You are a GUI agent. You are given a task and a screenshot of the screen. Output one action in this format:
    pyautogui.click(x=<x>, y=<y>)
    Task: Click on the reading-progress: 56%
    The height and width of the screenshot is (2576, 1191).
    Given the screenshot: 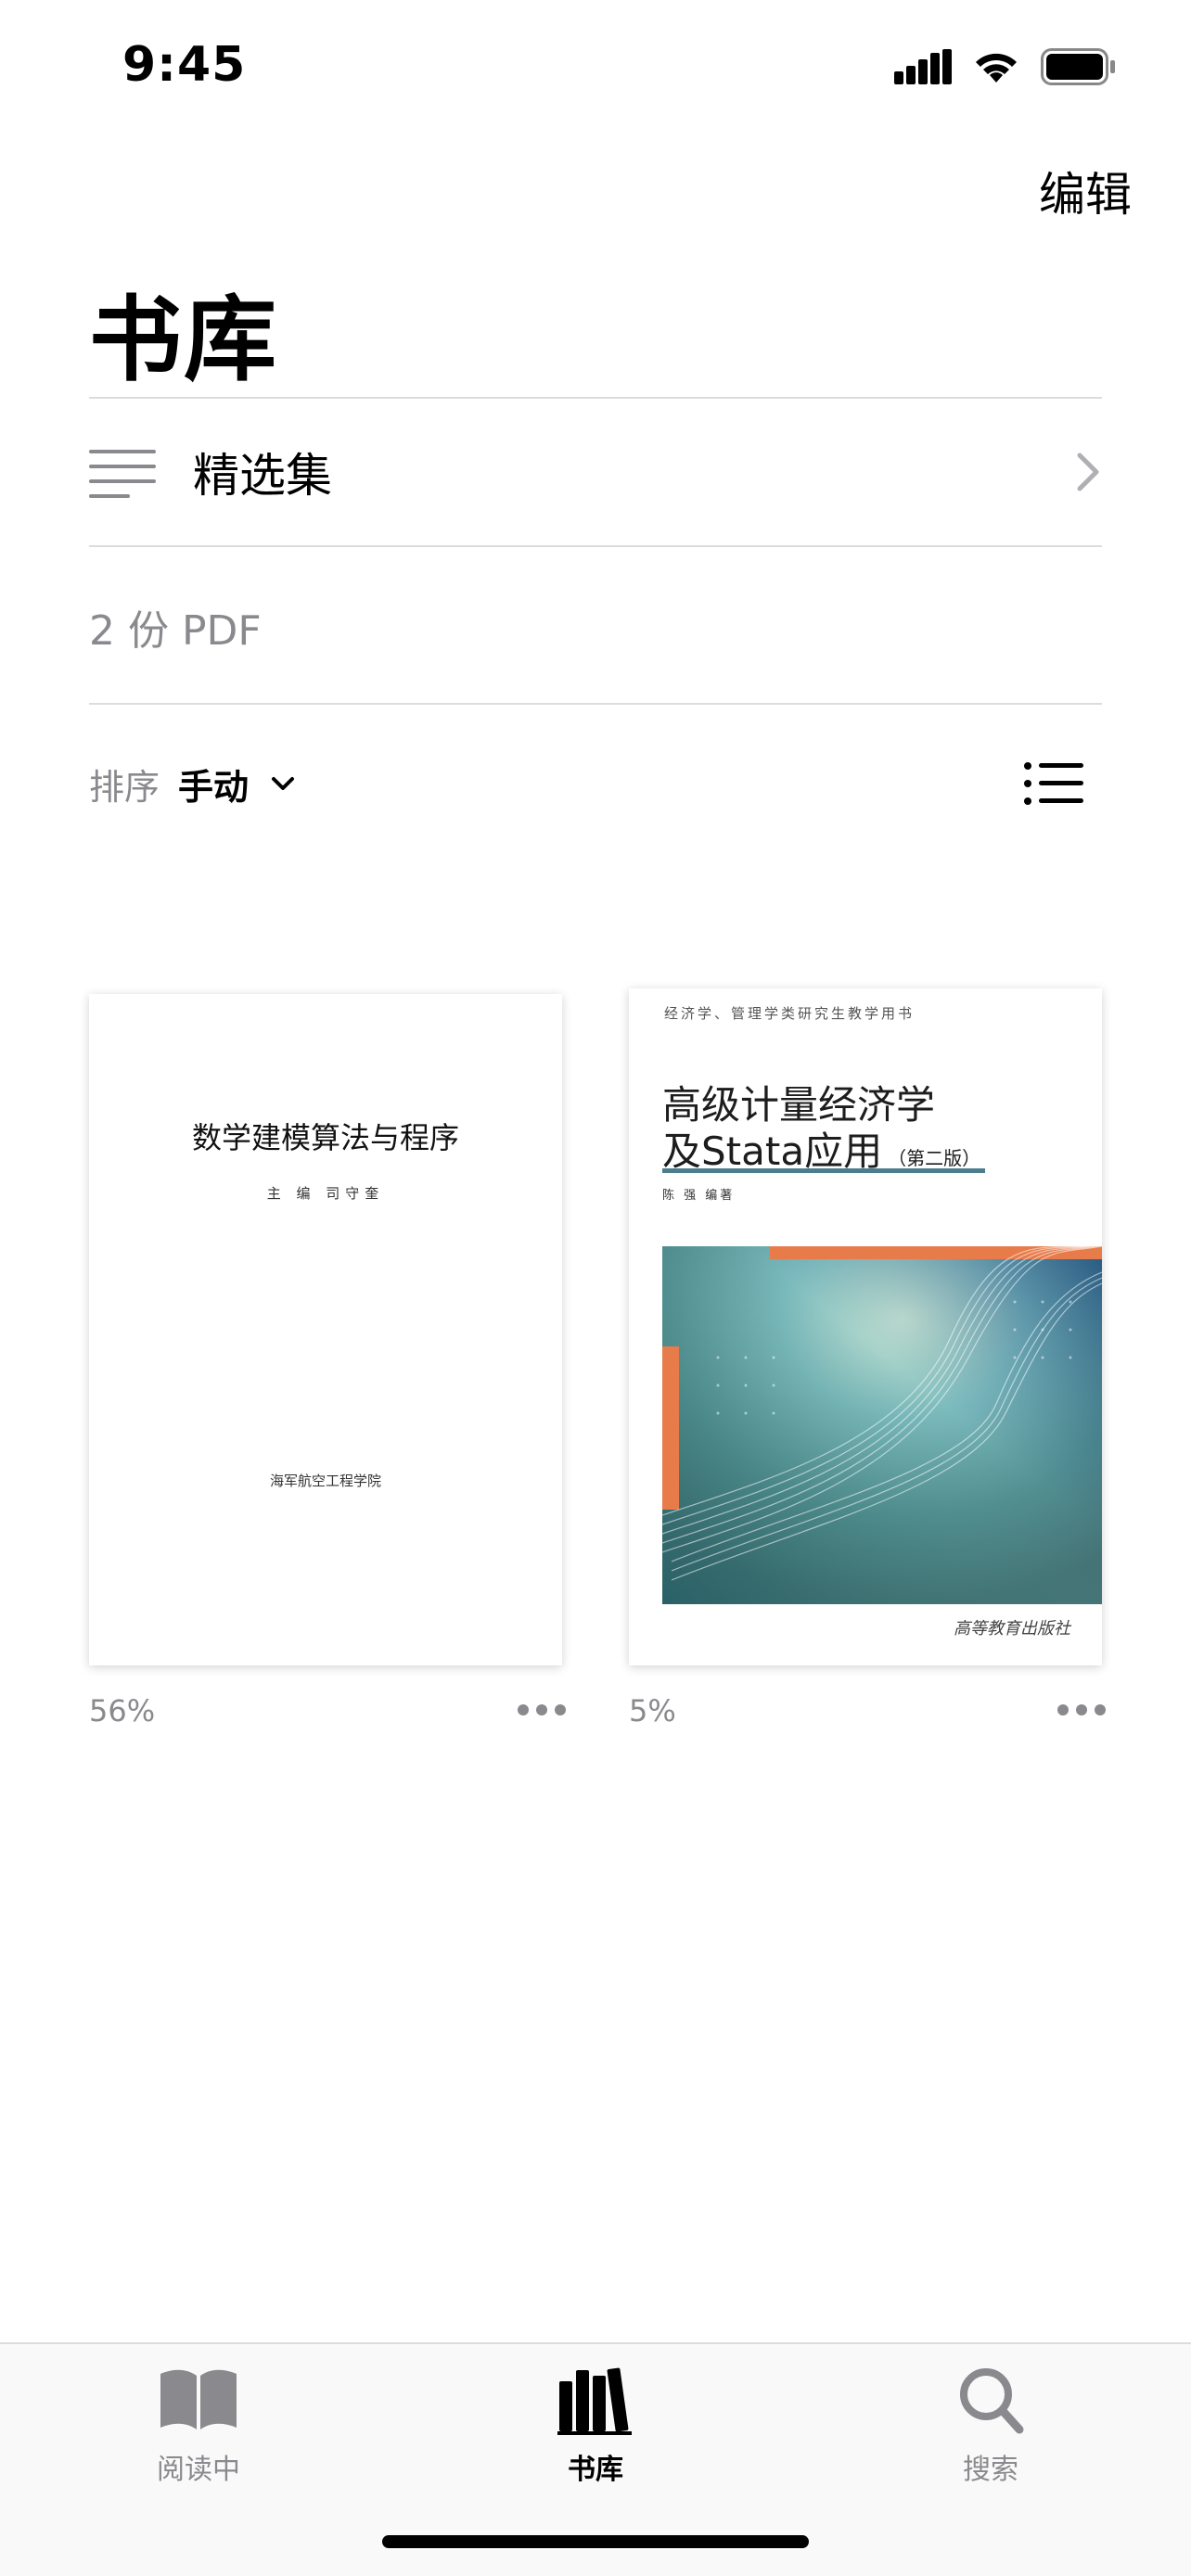 What is the action you would take?
    pyautogui.click(x=122, y=1711)
    